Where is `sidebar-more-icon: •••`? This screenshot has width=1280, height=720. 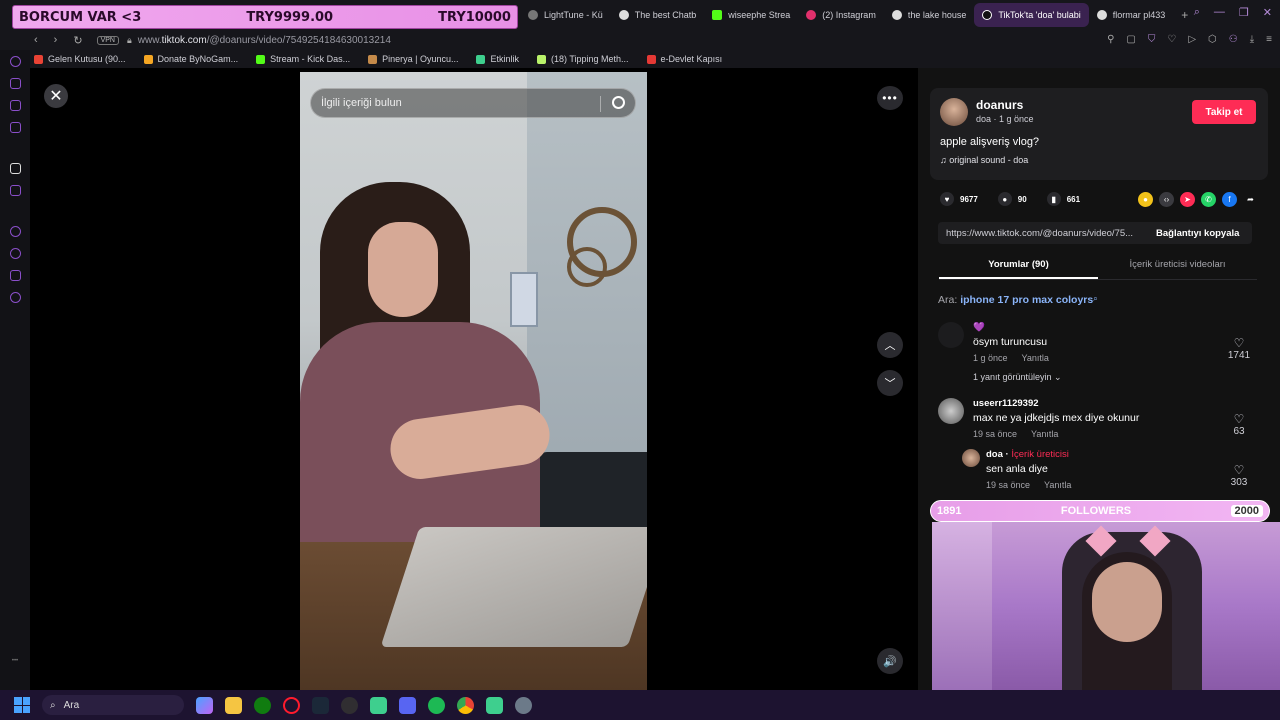
sidebar-more-icon: ••• is located at coordinates (15, 661).